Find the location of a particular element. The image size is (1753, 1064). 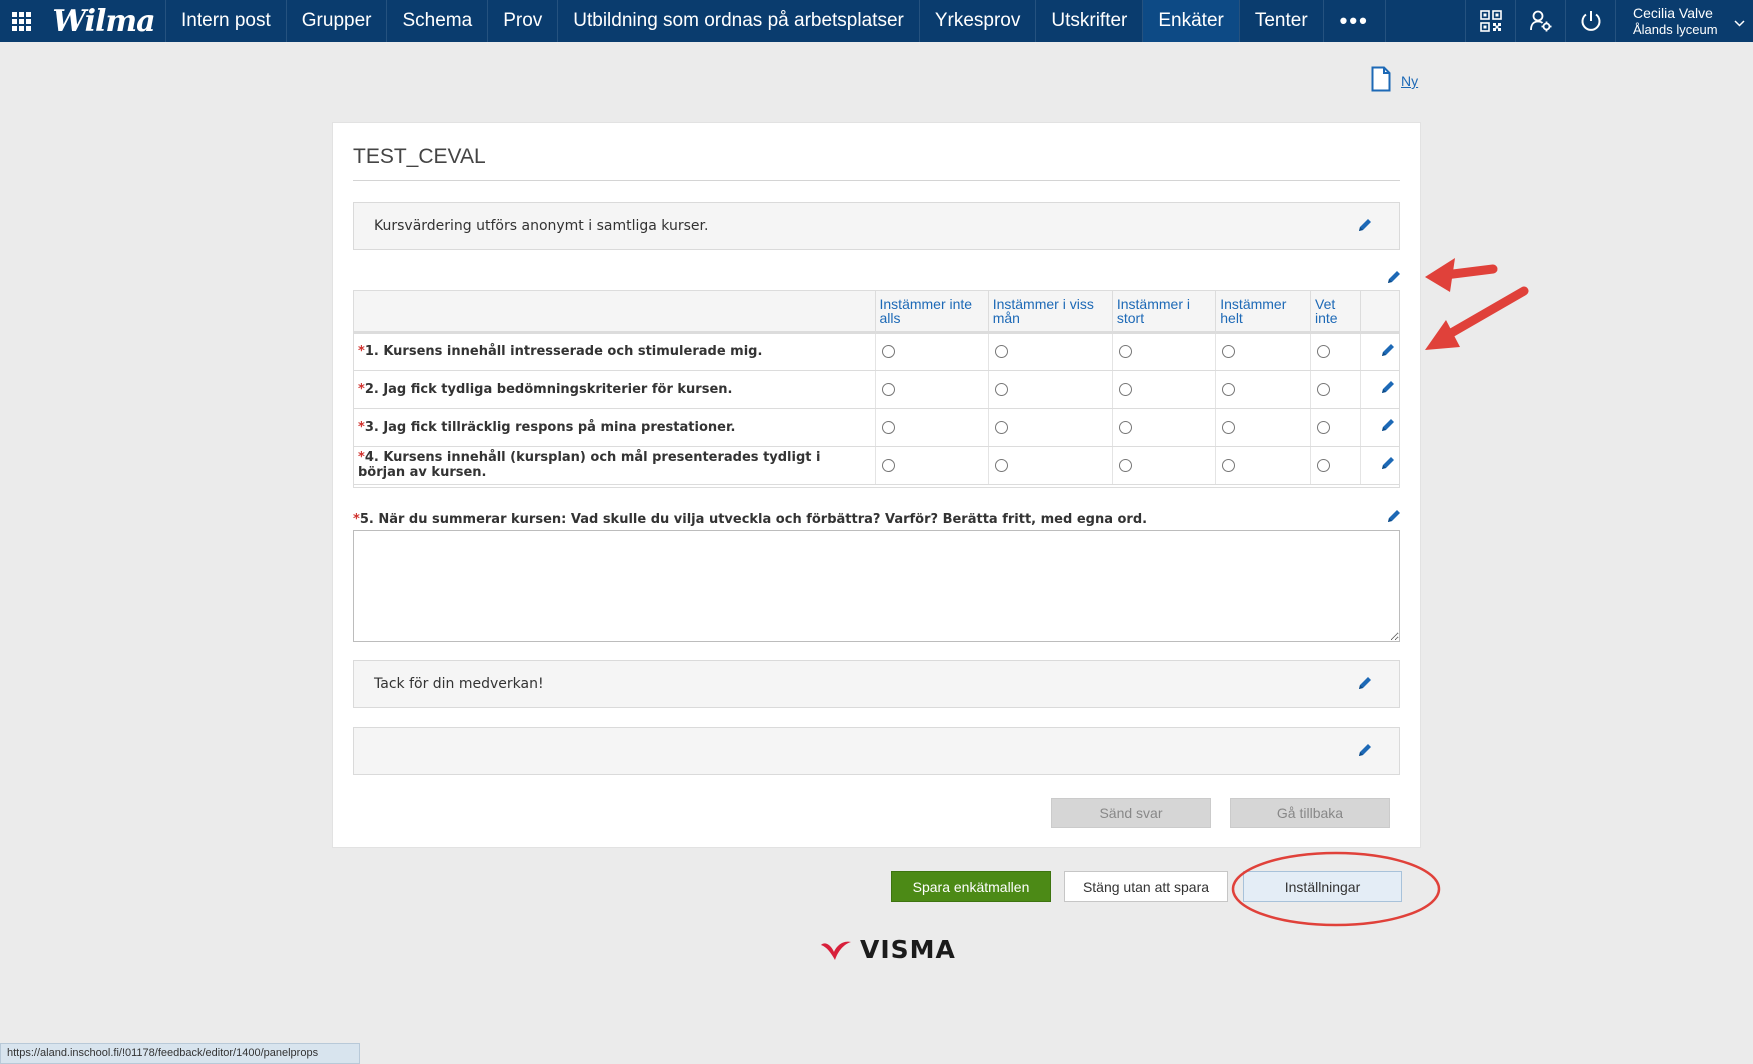

survey-title: TEST_CEVAL is located at coordinates (419, 156).